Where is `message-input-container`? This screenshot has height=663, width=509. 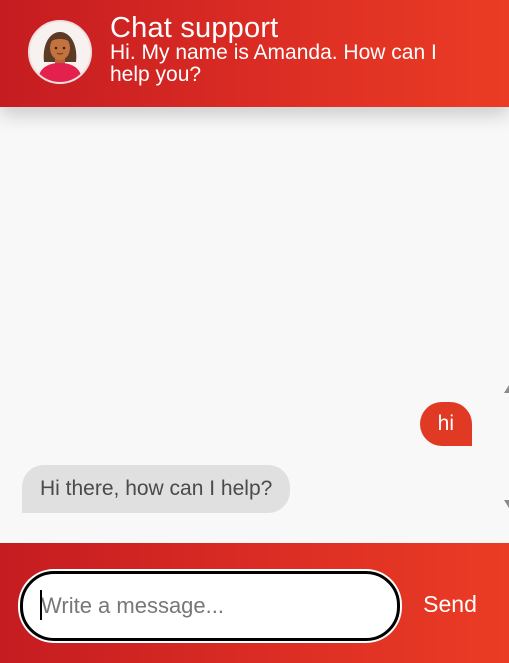
message-input-container is located at coordinates (210, 606).